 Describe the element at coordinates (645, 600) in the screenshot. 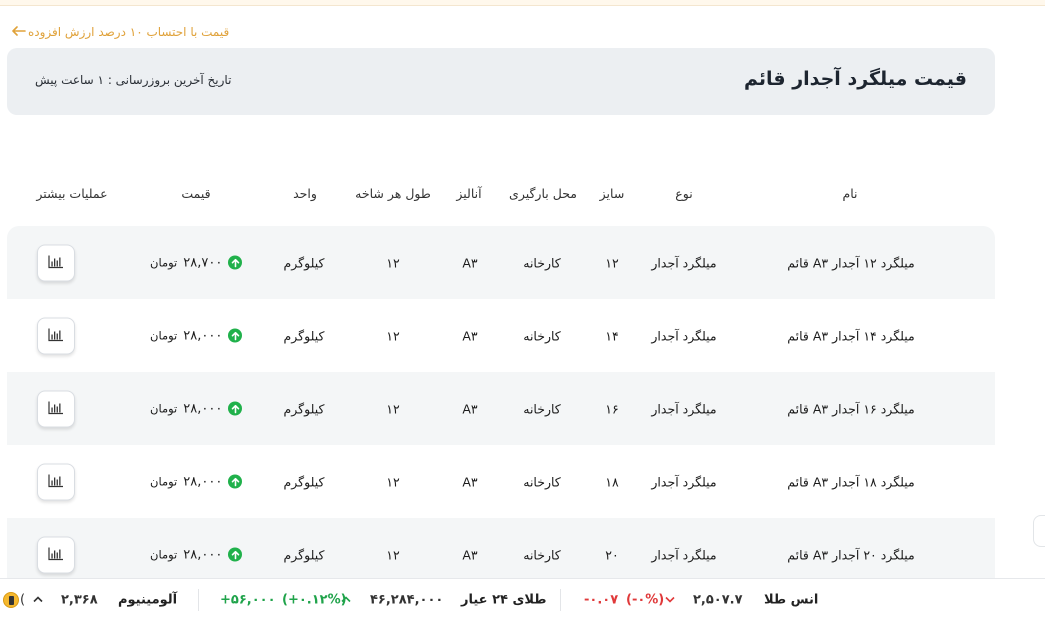

I see `ticker-gold-ounce-change-pct: (-۰%)` at that location.